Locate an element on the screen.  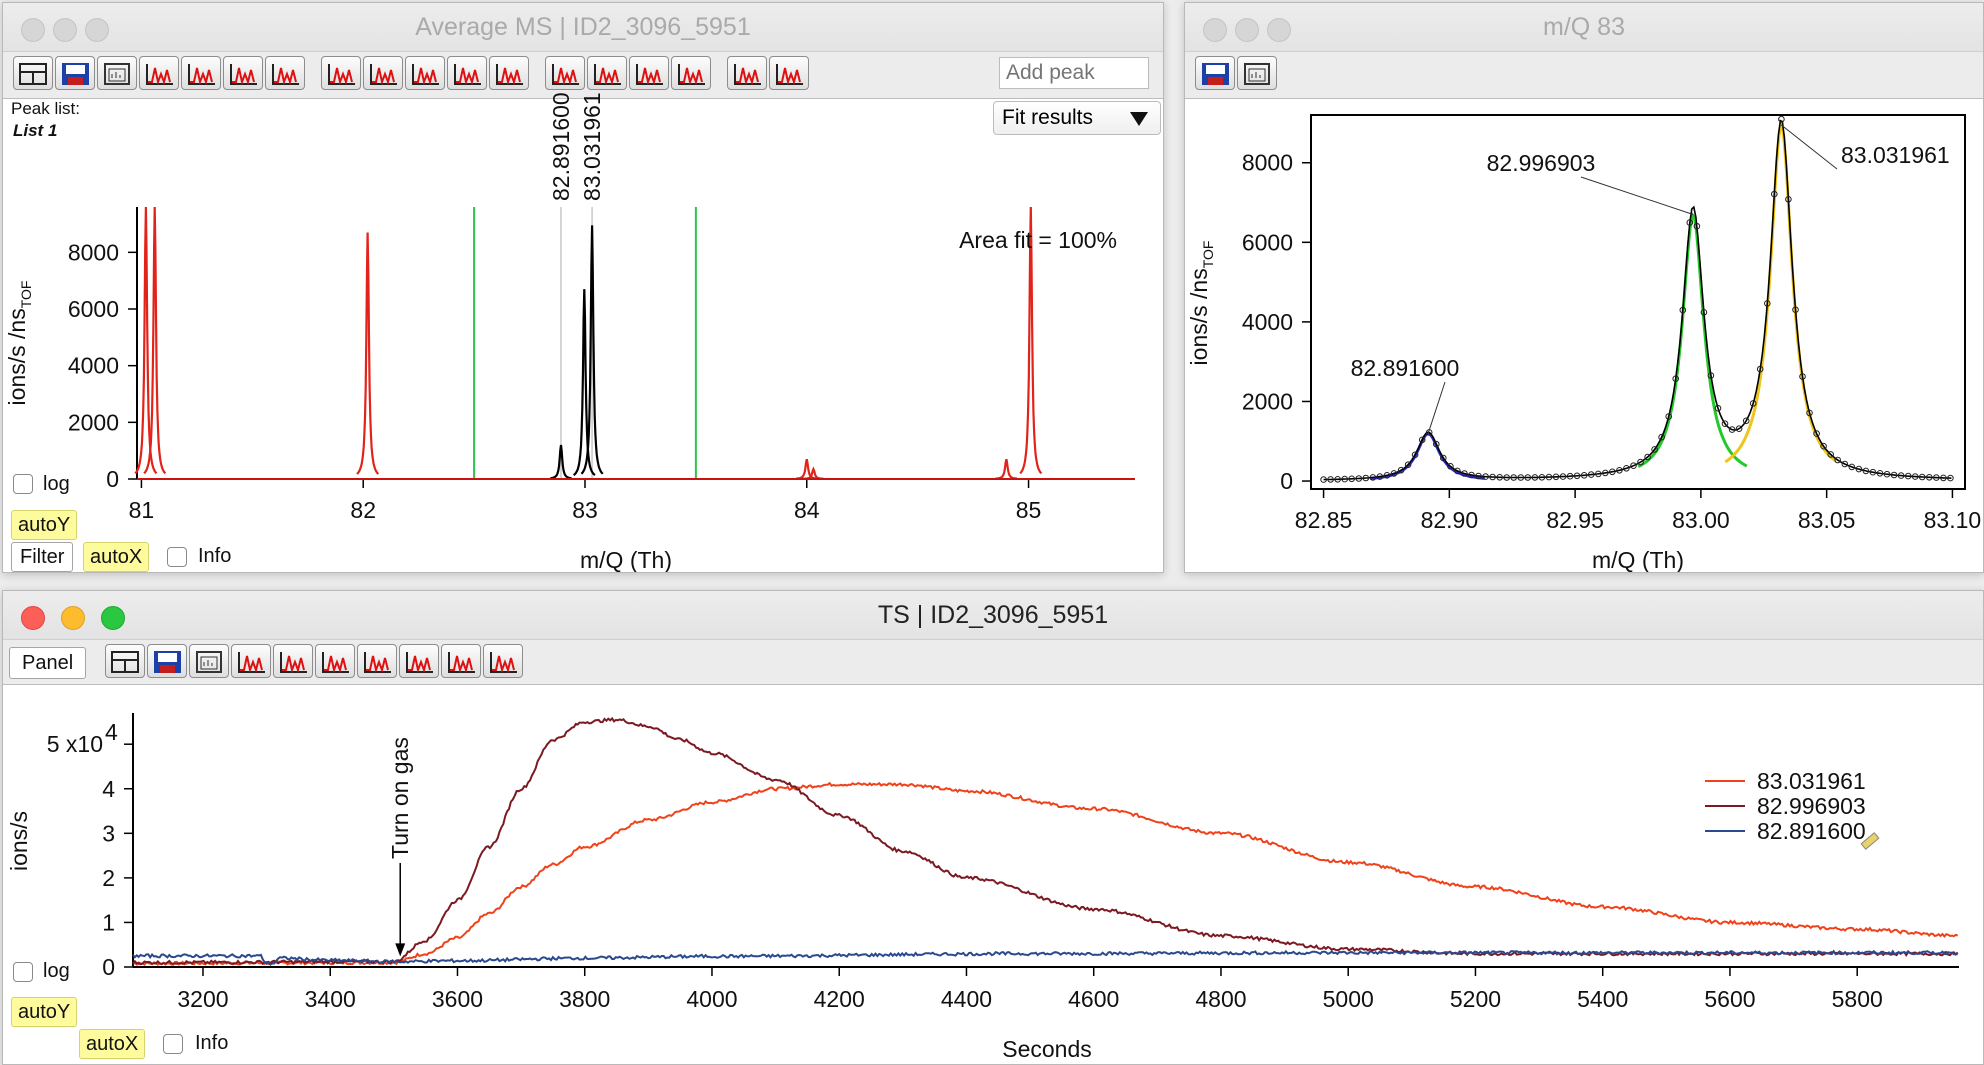
settings-button is located at coordinates (649, 73).